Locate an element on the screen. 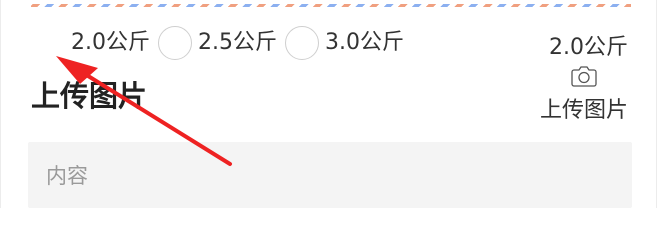 This screenshot has width=659, height=240. camera-icon is located at coordinates (584, 76).